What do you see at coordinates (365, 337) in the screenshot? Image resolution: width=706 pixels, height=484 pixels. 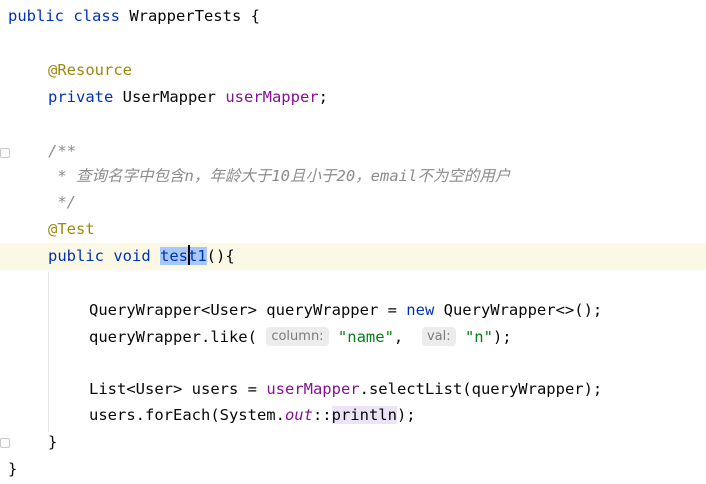 I see `string-literal: "name"` at bounding box center [365, 337].